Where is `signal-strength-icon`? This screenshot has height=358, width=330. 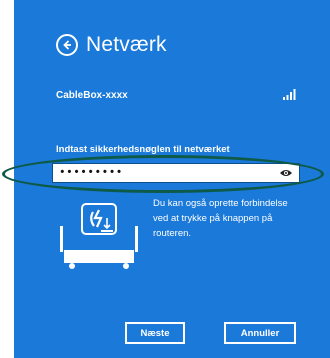 signal-strength-icon is located at coordinates (289, 94).